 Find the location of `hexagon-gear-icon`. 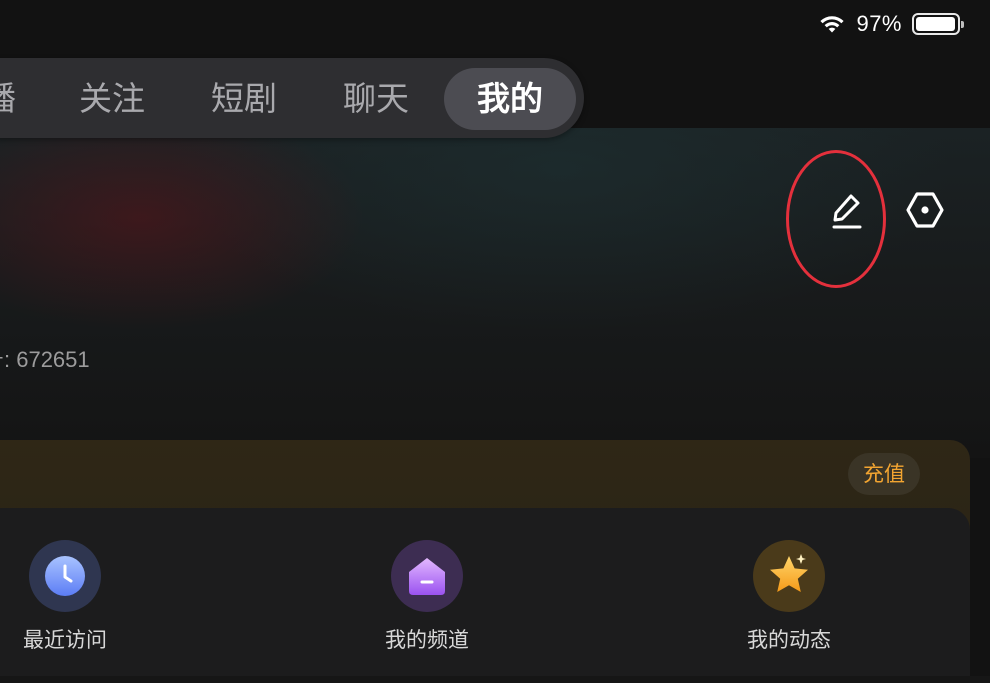

hexagon-gear-icon is located at coordinates (925, 210).